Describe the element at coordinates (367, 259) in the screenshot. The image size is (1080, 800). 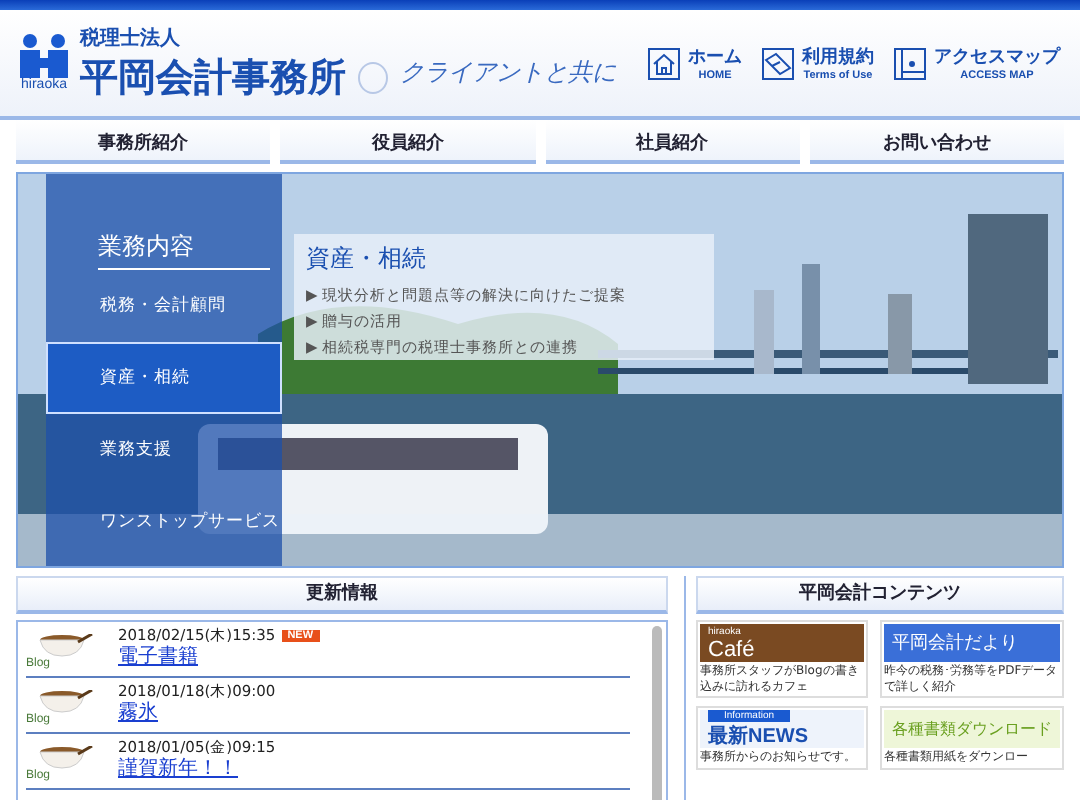
I see `detail-title: 資産・相続` at that location.